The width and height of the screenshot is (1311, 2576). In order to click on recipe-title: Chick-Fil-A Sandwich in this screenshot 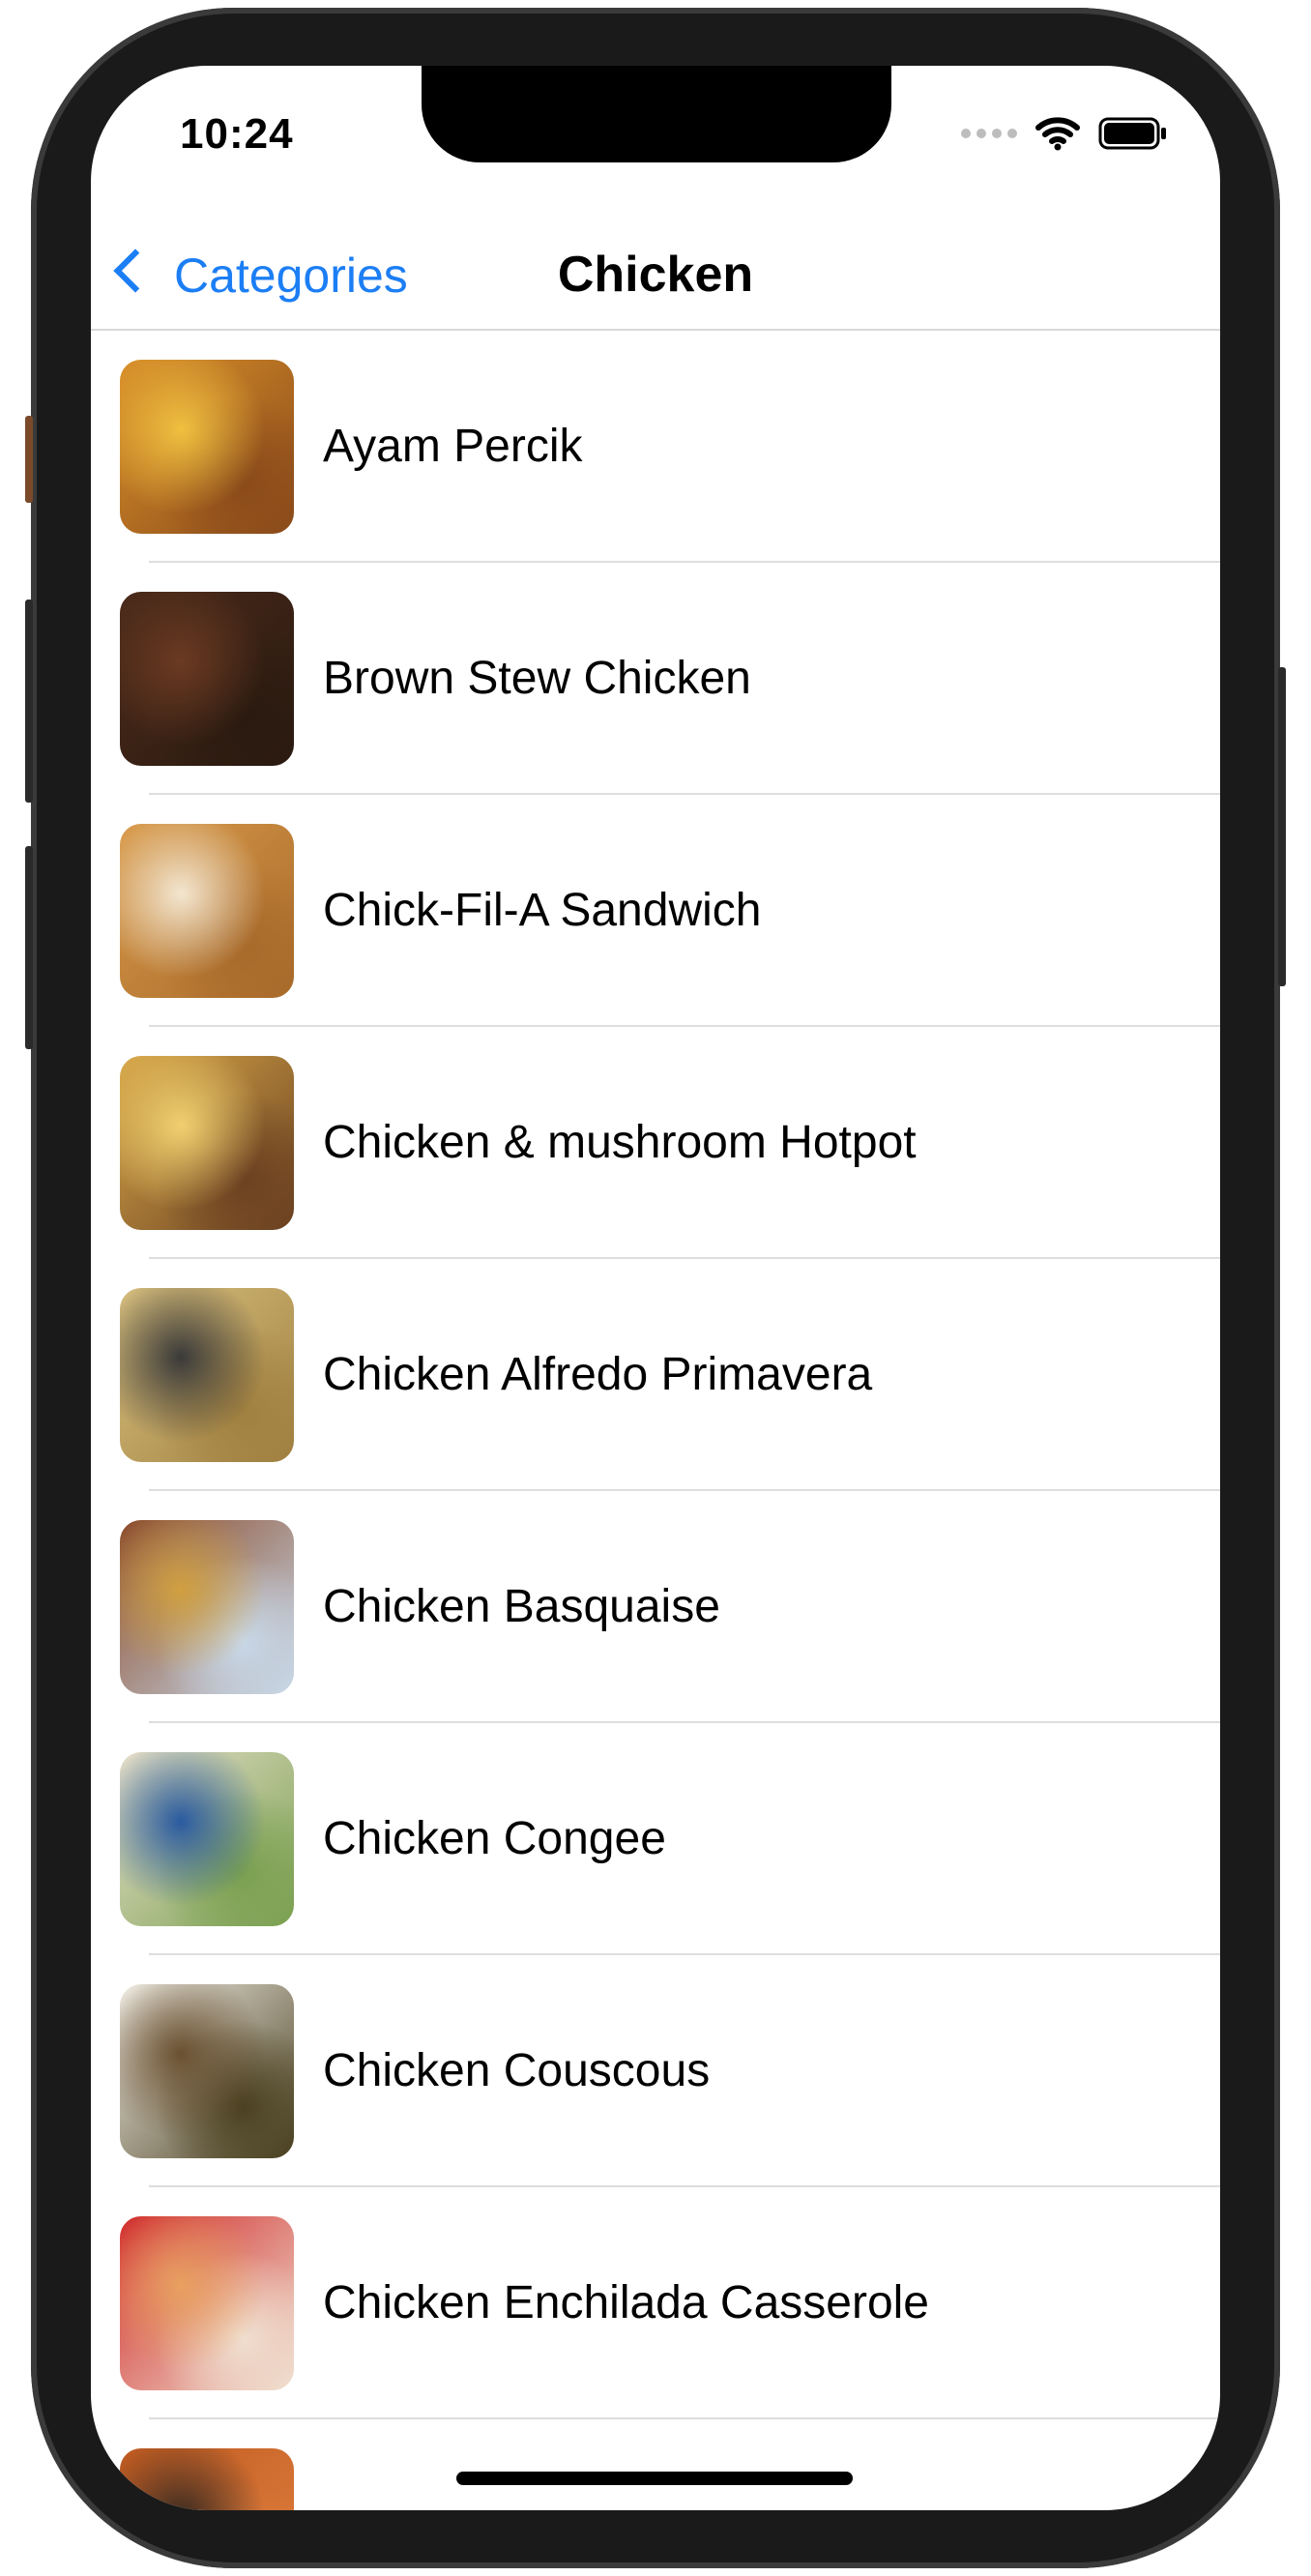, I will do `click(542, 910)`.